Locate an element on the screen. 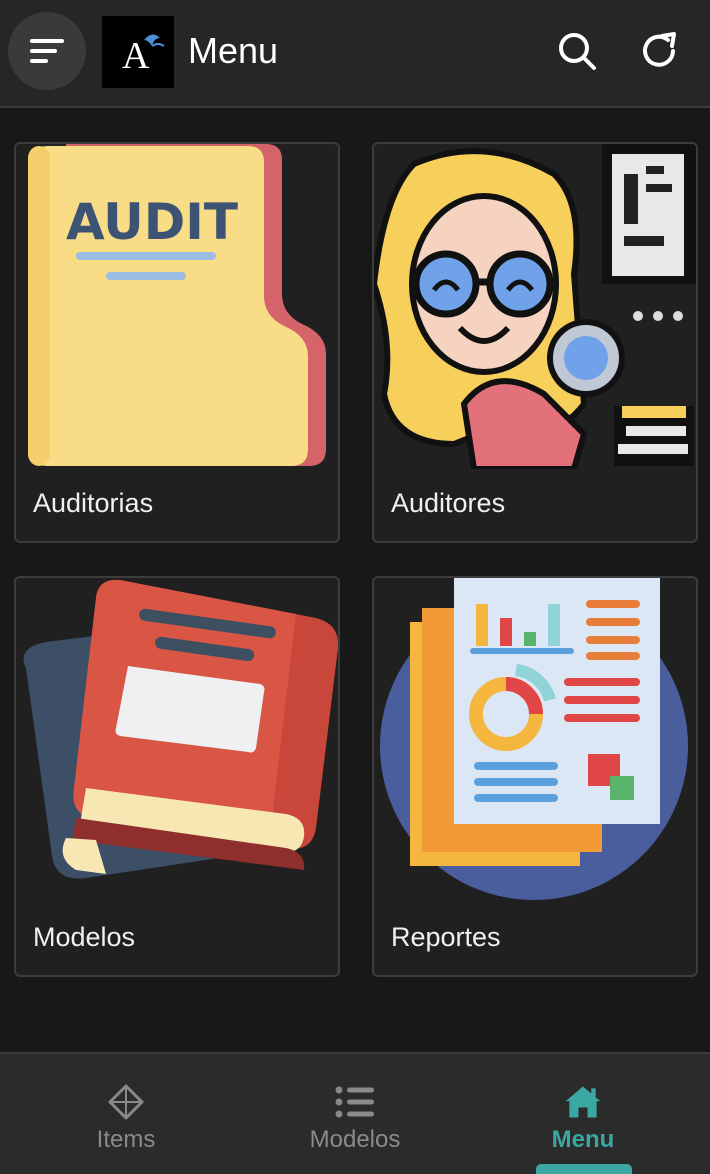  app-header: A Menu is located at coordinates (355, 54).